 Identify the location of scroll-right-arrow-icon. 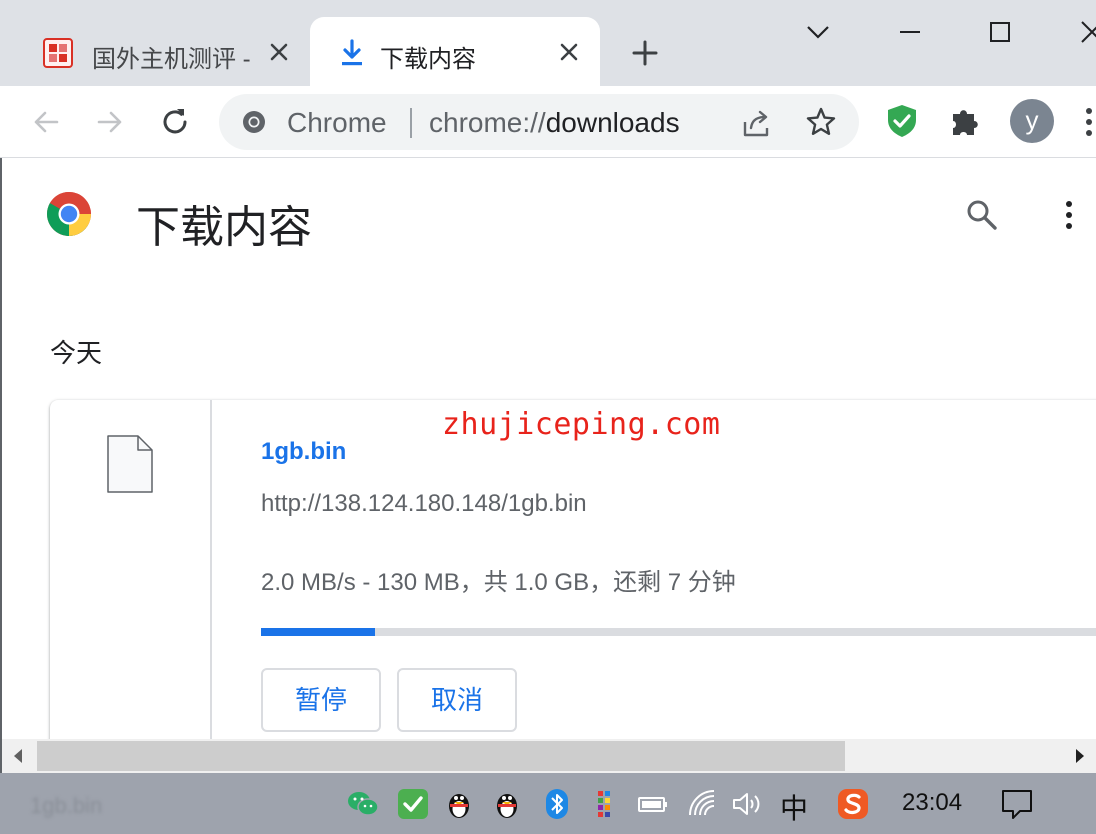
(1079, 756).